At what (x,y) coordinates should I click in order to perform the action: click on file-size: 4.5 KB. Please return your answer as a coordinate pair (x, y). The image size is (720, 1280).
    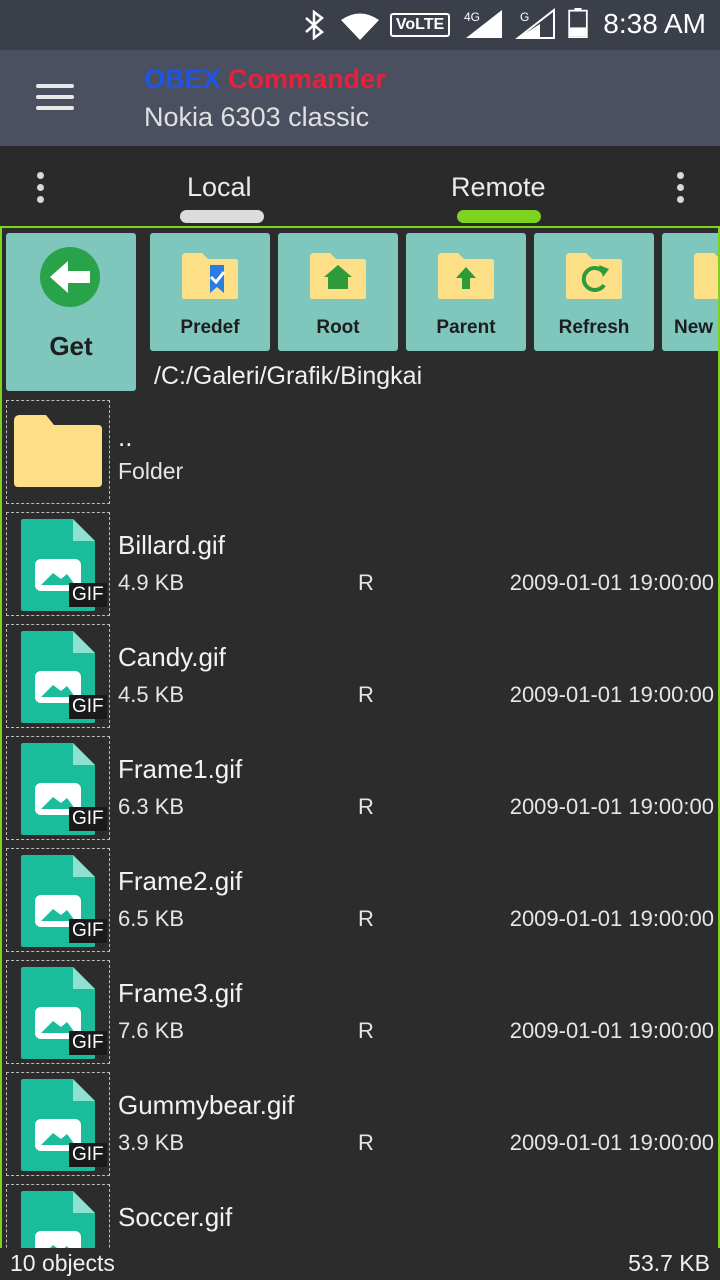
    Looking at the image, I should click on (151, 694).